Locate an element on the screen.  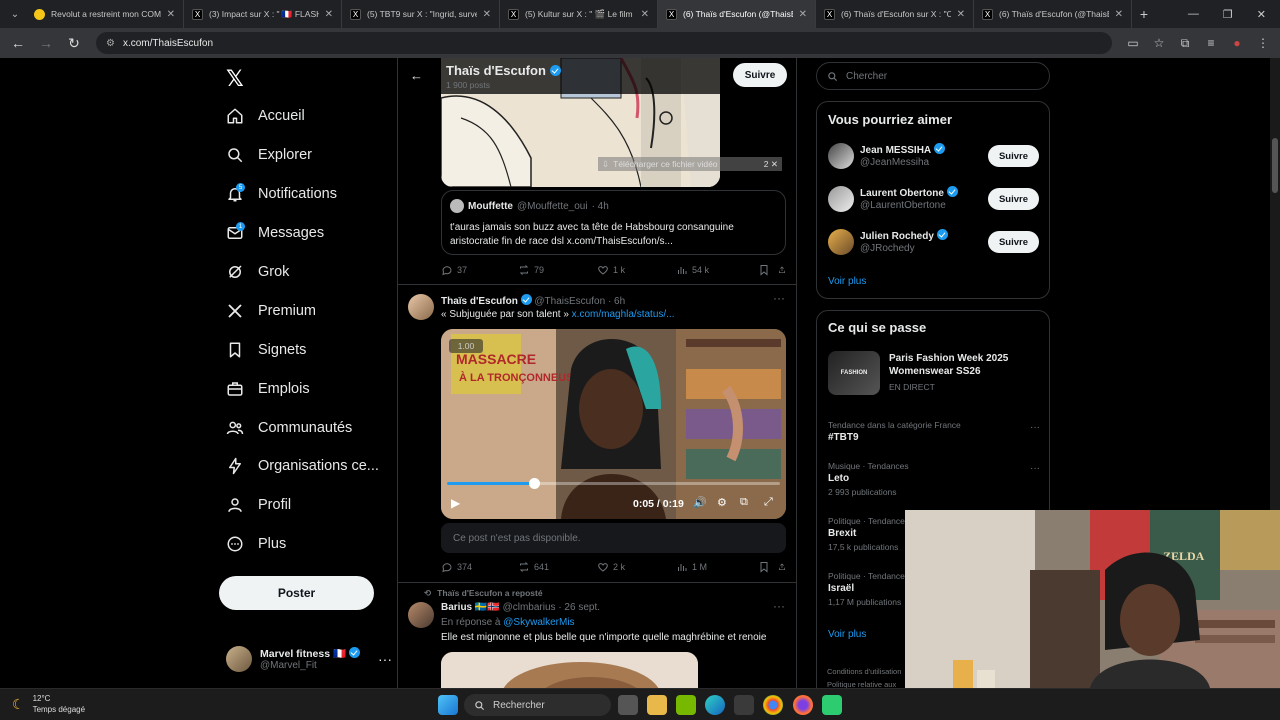
nav-item-grok: Grok is located at coordinates (257, 272).